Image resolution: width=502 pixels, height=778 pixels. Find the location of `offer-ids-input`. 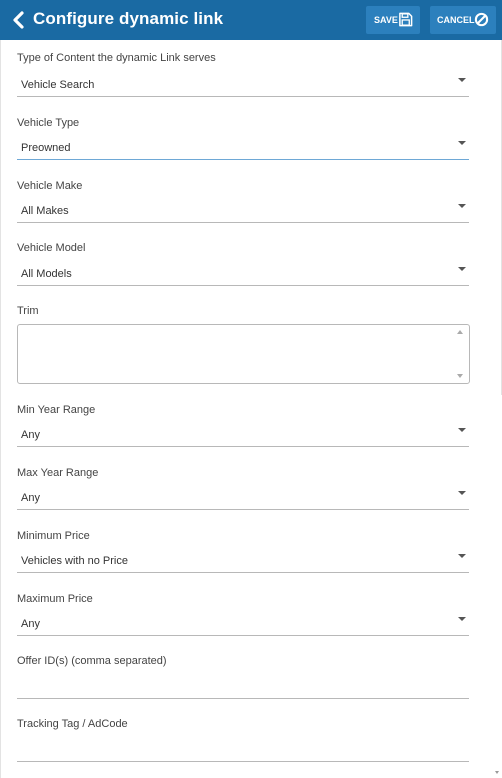

offer-ids-input is located at coordinates (243, 687).